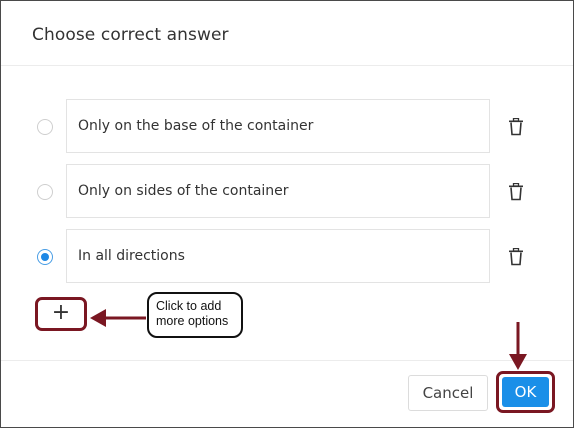 This screenshot has height=428, width=574. I want to click on arrow-left-icon, so click(118, 318).